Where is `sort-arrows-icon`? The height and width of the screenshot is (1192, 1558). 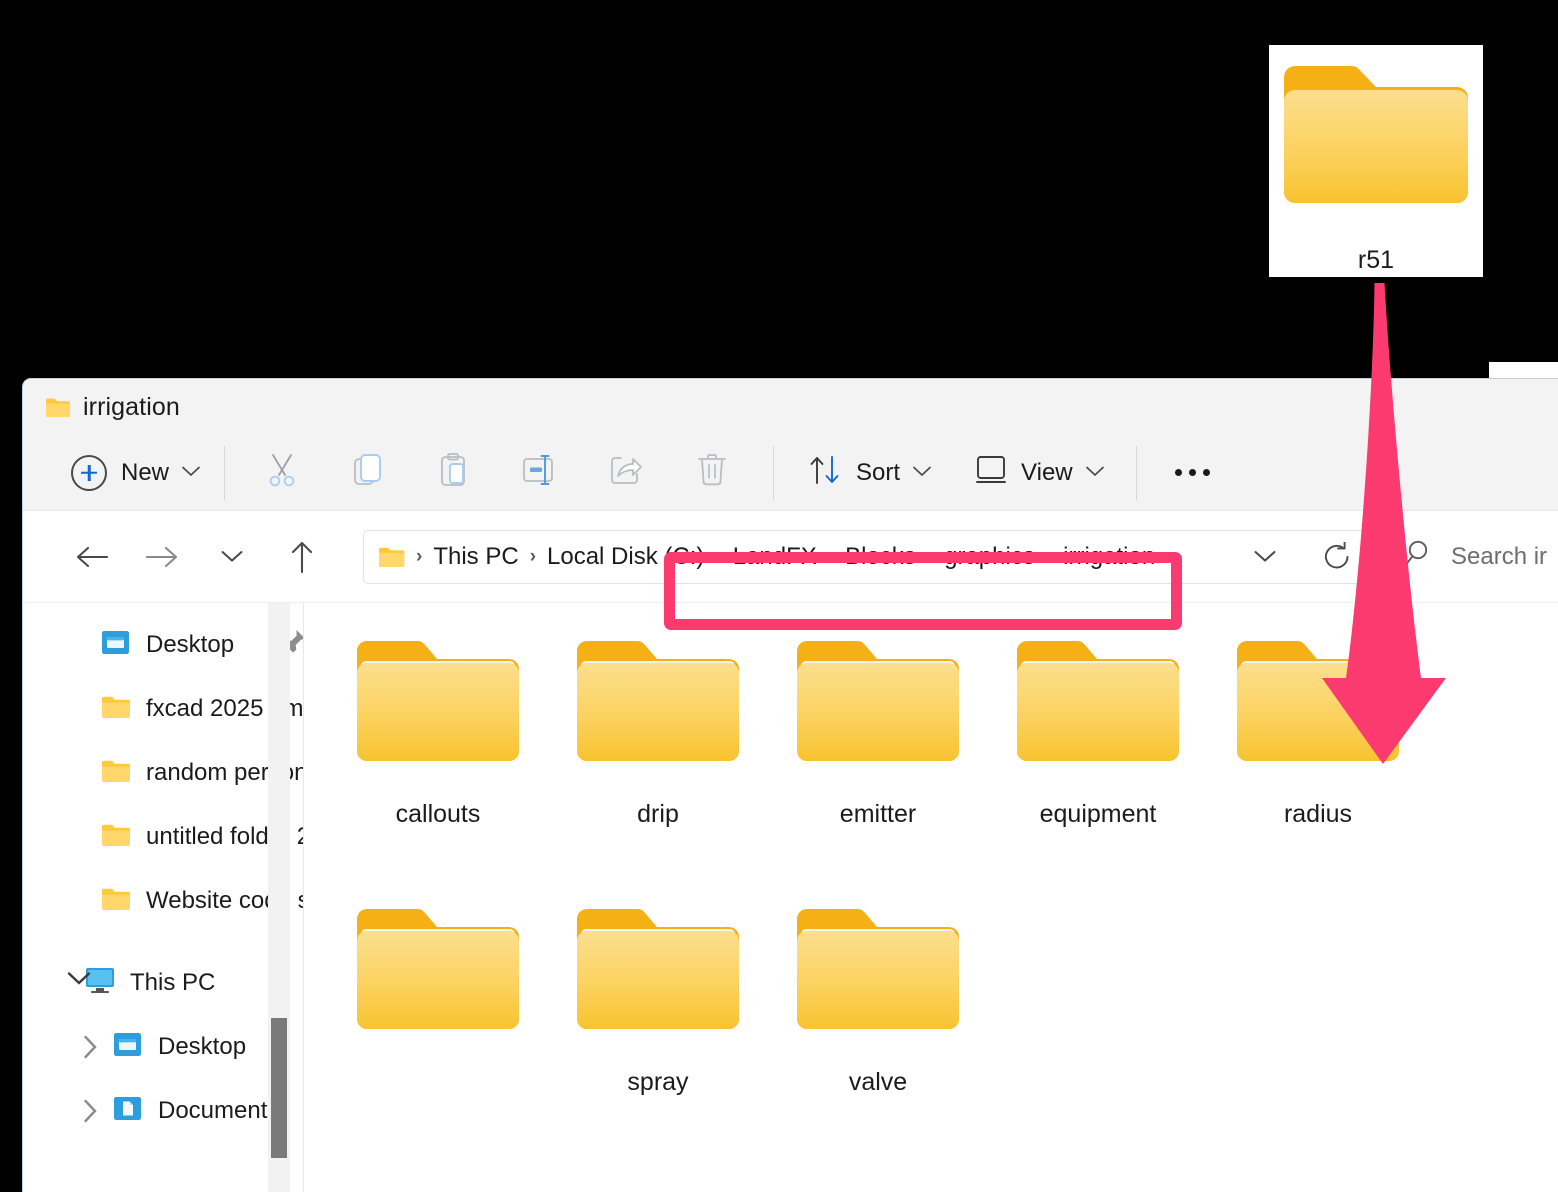 sort-arrows-icon is located at coordinates (825, 472).